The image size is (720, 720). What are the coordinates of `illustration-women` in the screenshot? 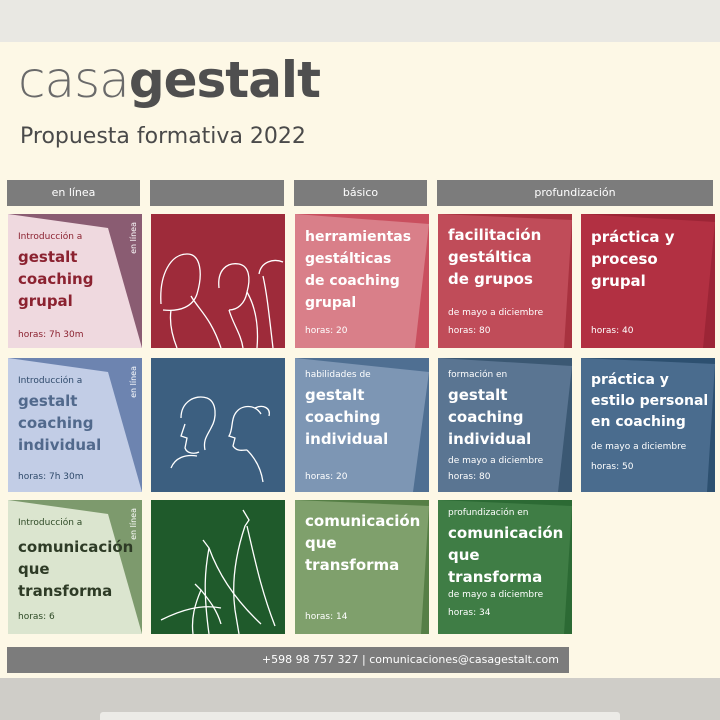 It's located at (218, 281).